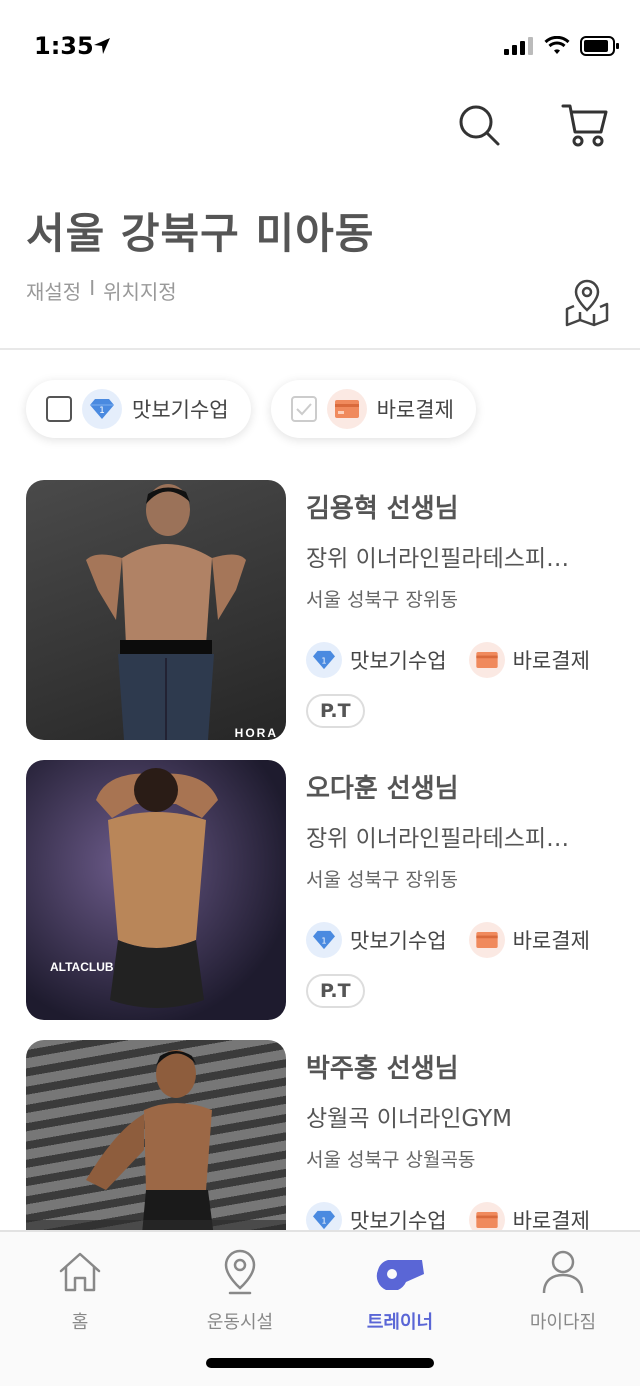  I want to click on cart-icon, so click(584, 125).